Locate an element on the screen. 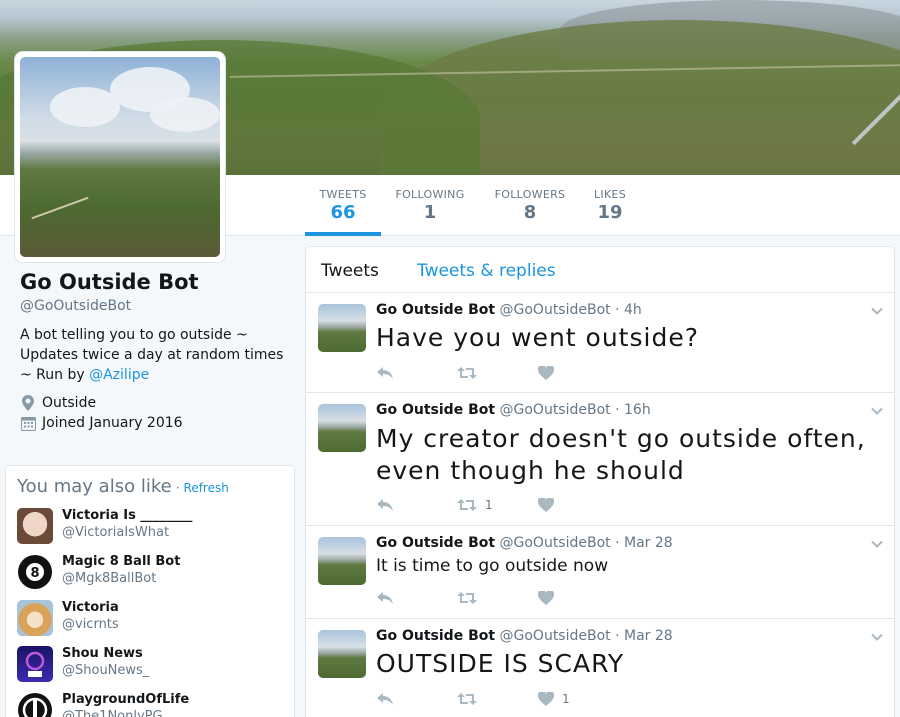 Image resolution: width=900 pixels, height=717 pixels. profile-location-text: Outside is located at coordinates (69, 403).